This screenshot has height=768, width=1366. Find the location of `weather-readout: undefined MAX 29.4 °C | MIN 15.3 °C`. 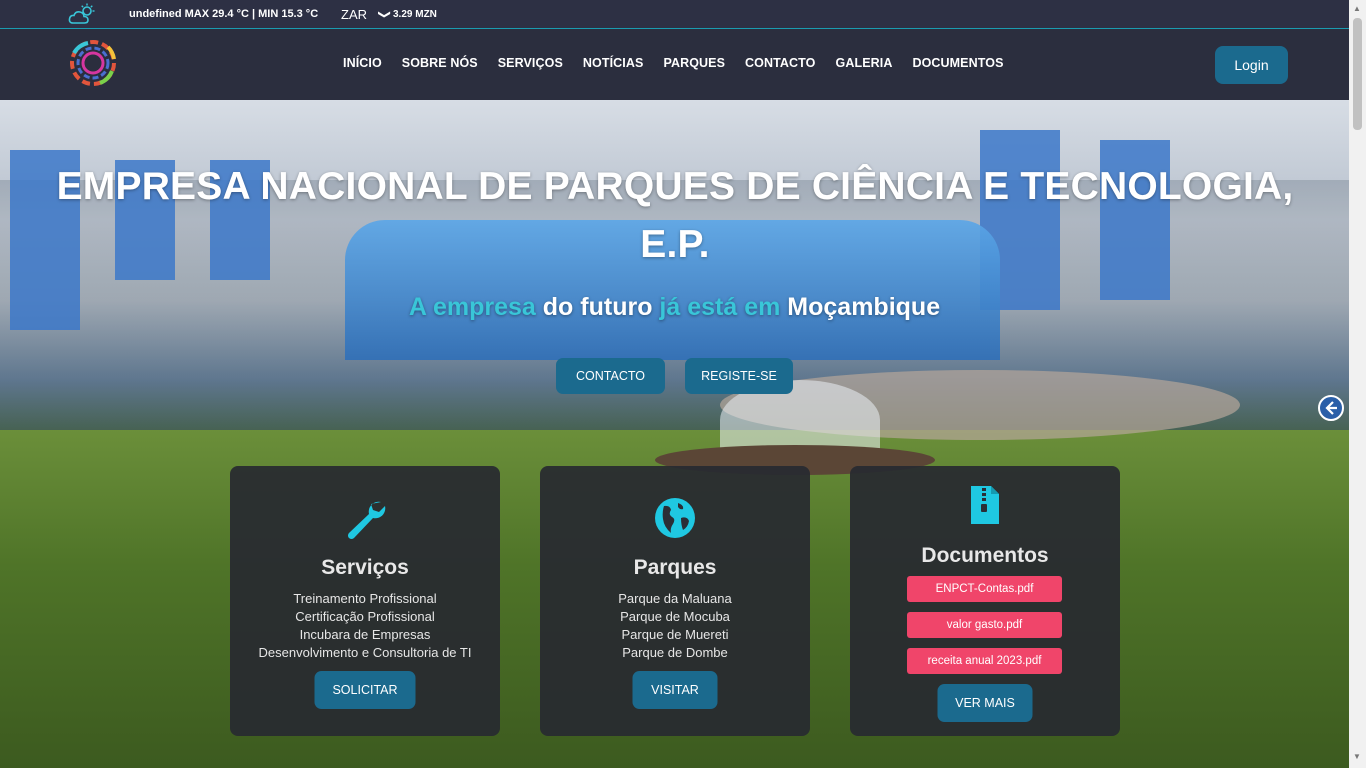

weather-readout: undefined MAX 29.4 °C | MIN 15.3 °C is located at coordinates (224, 14).